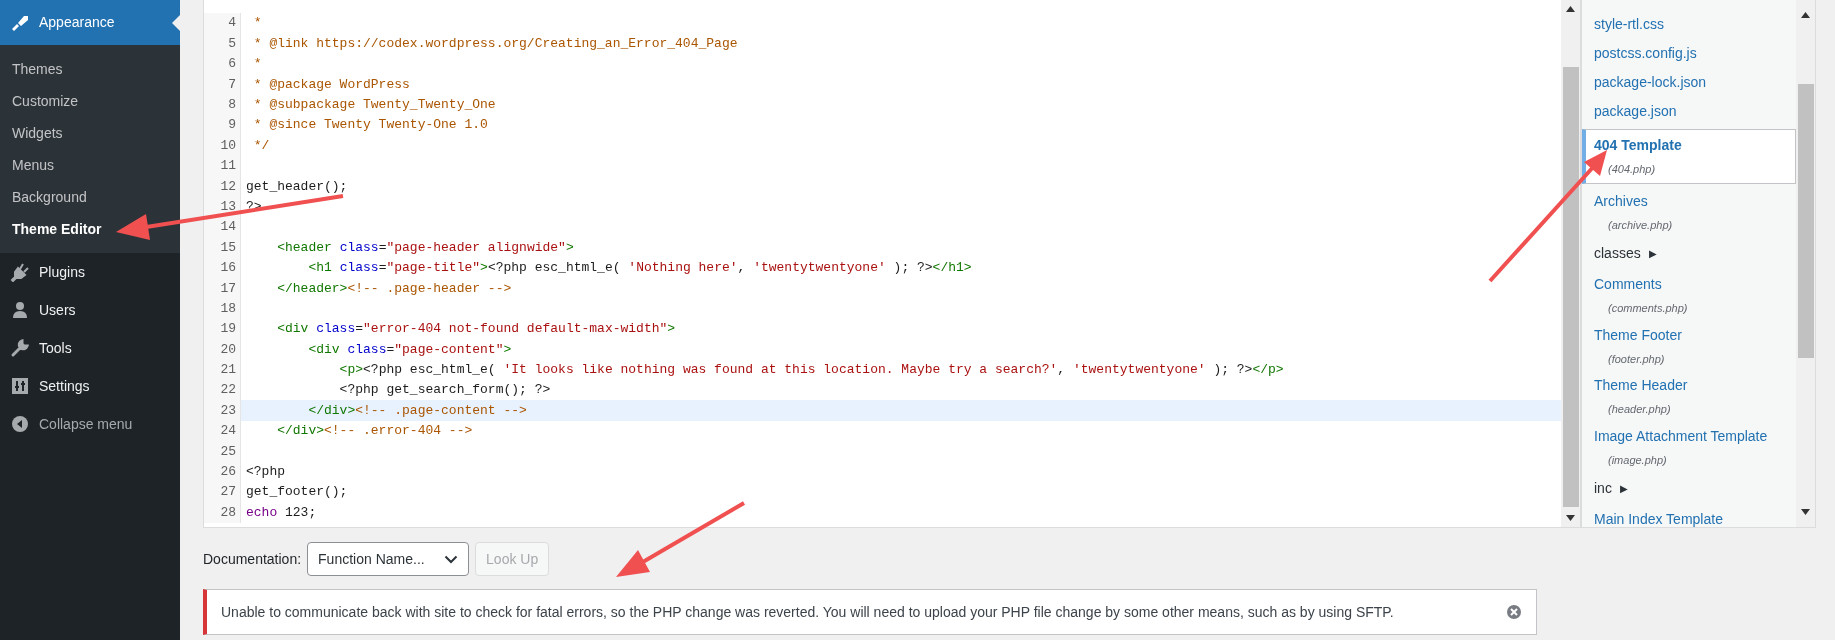 The height and width of the screenshot is (640, 1835). I want to click on code-line: * @link https://codex.wordpress.org/Creating_an_Error_404_Page, so click(495, 43).